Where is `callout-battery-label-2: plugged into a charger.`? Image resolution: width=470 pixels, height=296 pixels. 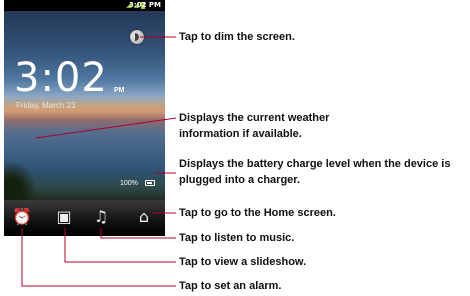
callout-battery-label-2: plugged into a charger. is located at coordinates (240, 180).